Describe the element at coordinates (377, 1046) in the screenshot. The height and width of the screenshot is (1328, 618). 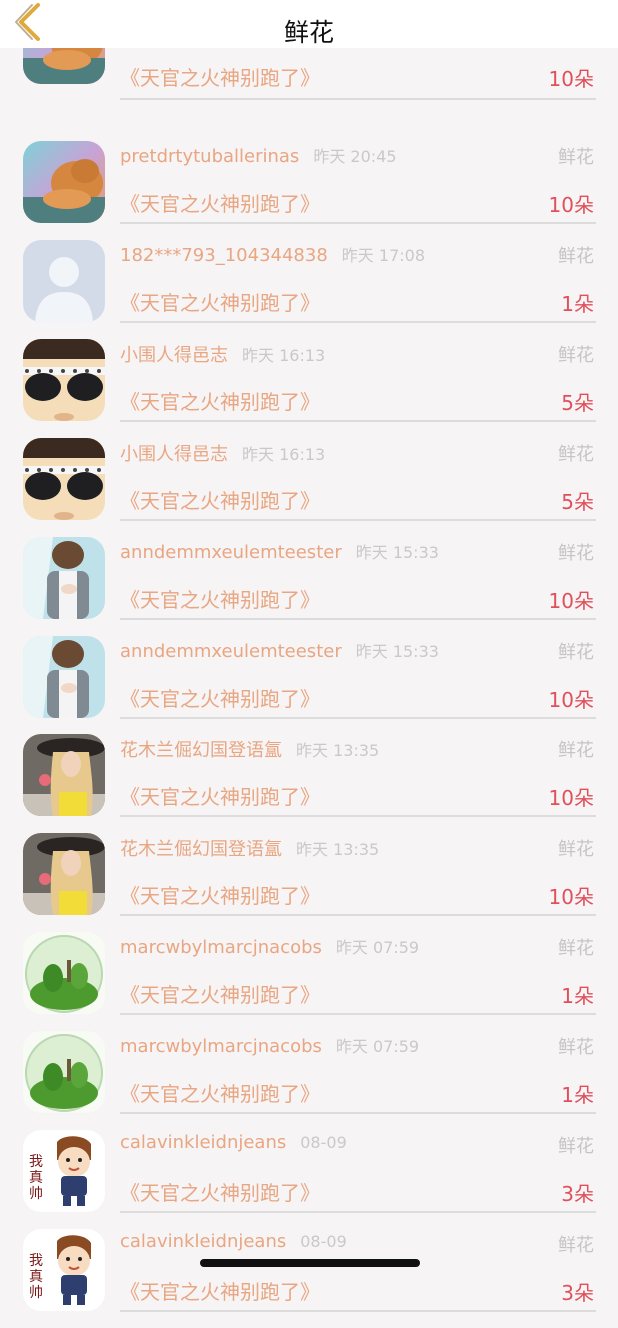
I see `timestamp: 昨天 07:59` at that location.